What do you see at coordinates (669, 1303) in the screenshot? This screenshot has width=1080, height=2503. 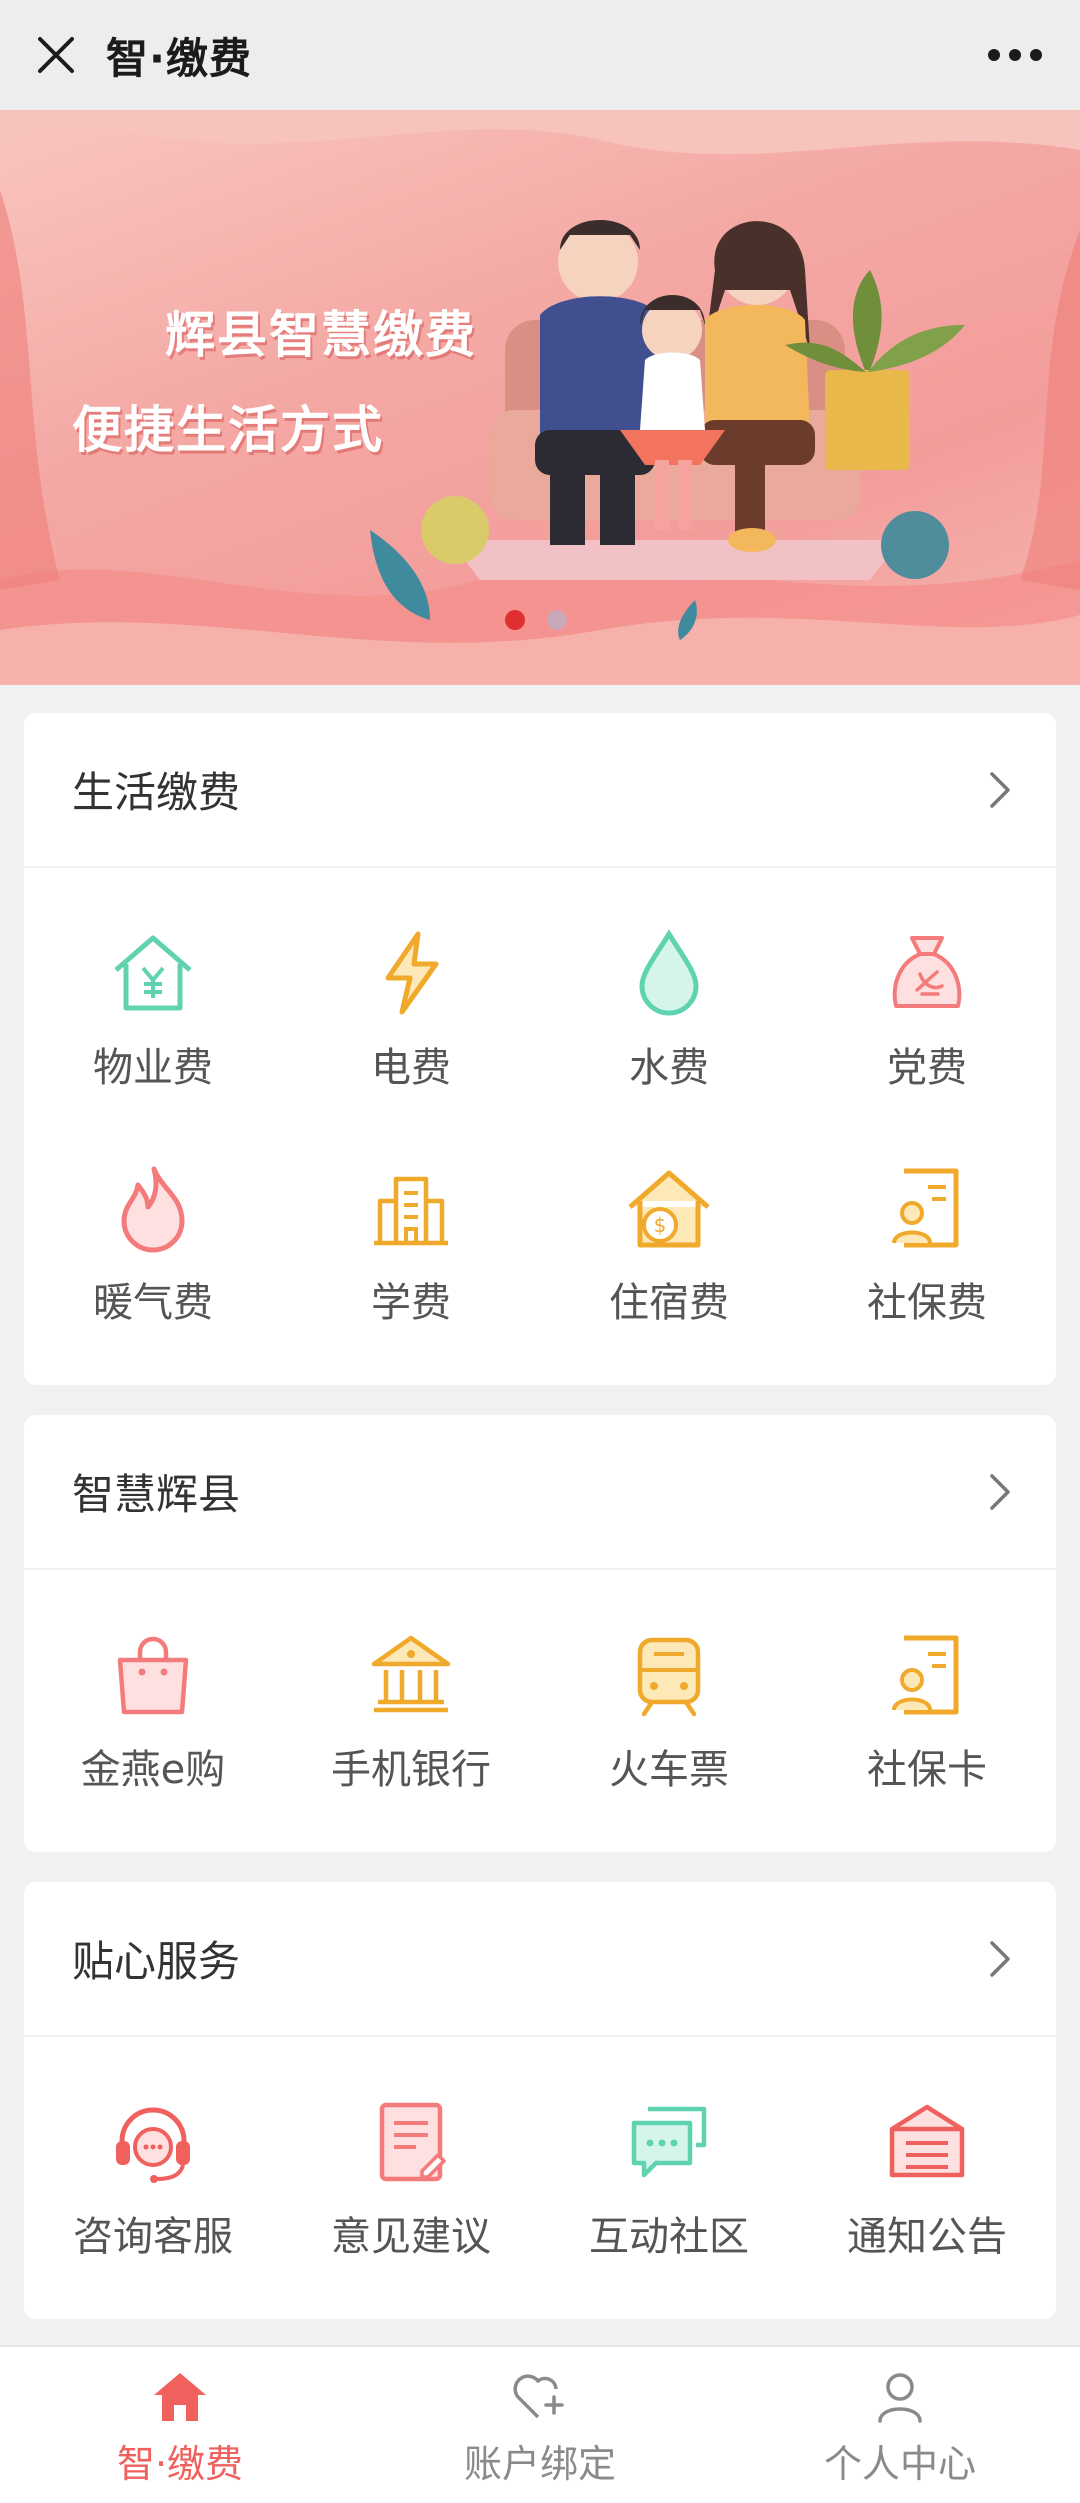 I see `service-label: 住宿费` at bounding box center [669, 1303].